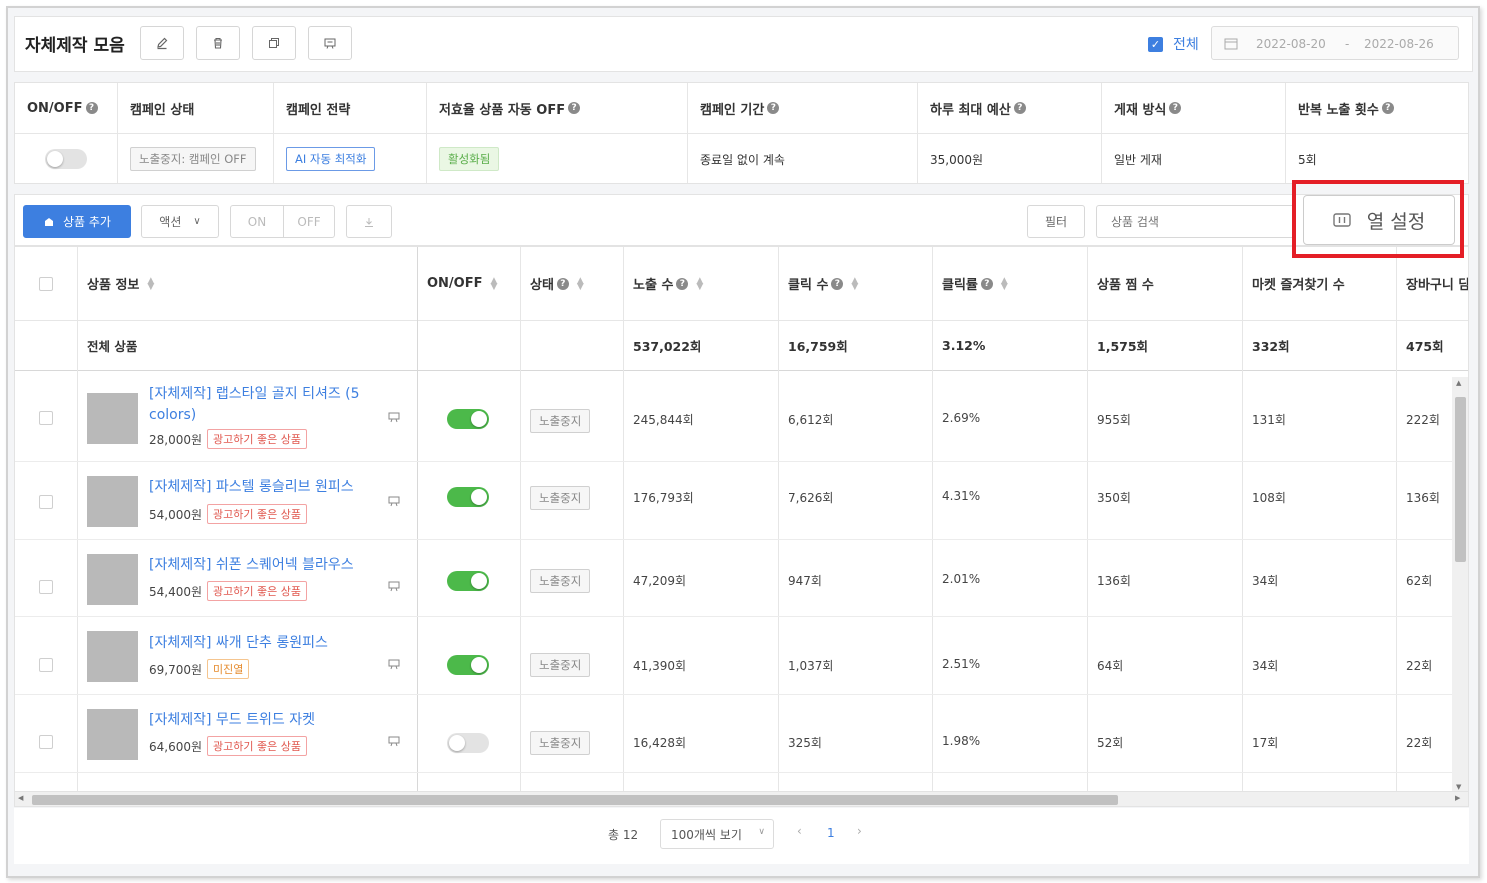 The image size is (1487, 883). I want to click on on-button: ON, so click(257, 221).